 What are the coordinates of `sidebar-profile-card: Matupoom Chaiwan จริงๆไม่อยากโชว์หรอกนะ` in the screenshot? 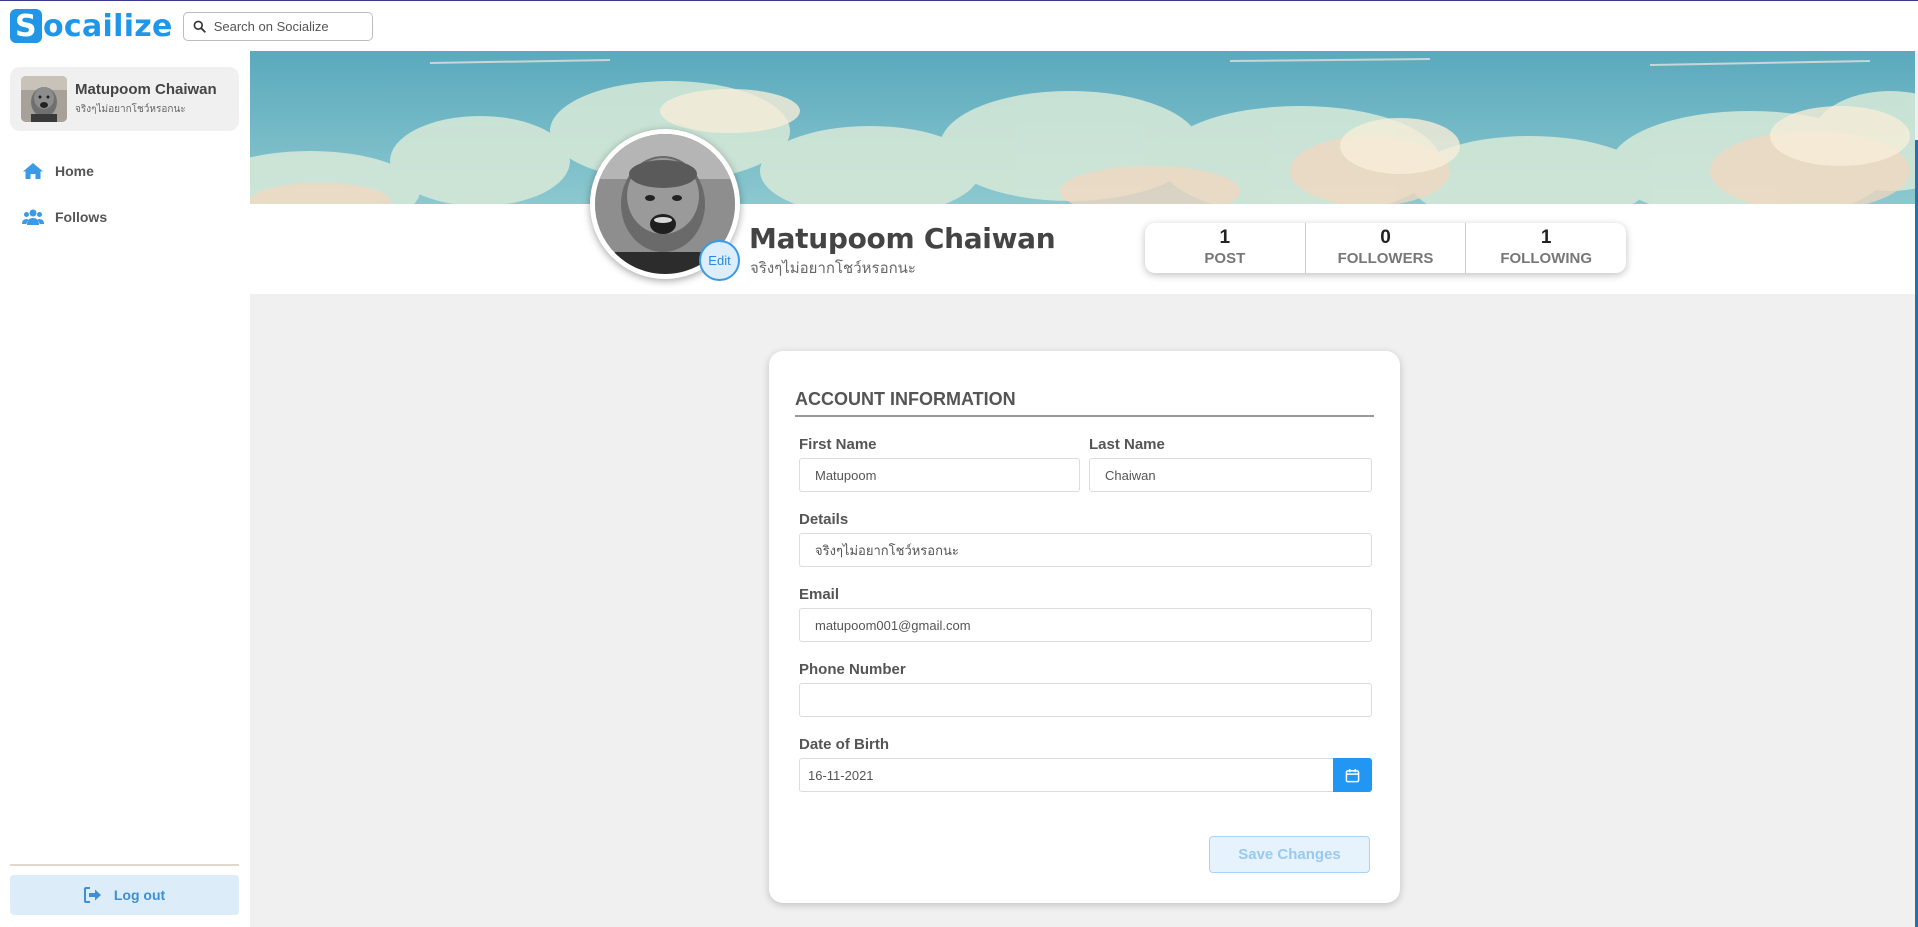 It's located at (124, 99).